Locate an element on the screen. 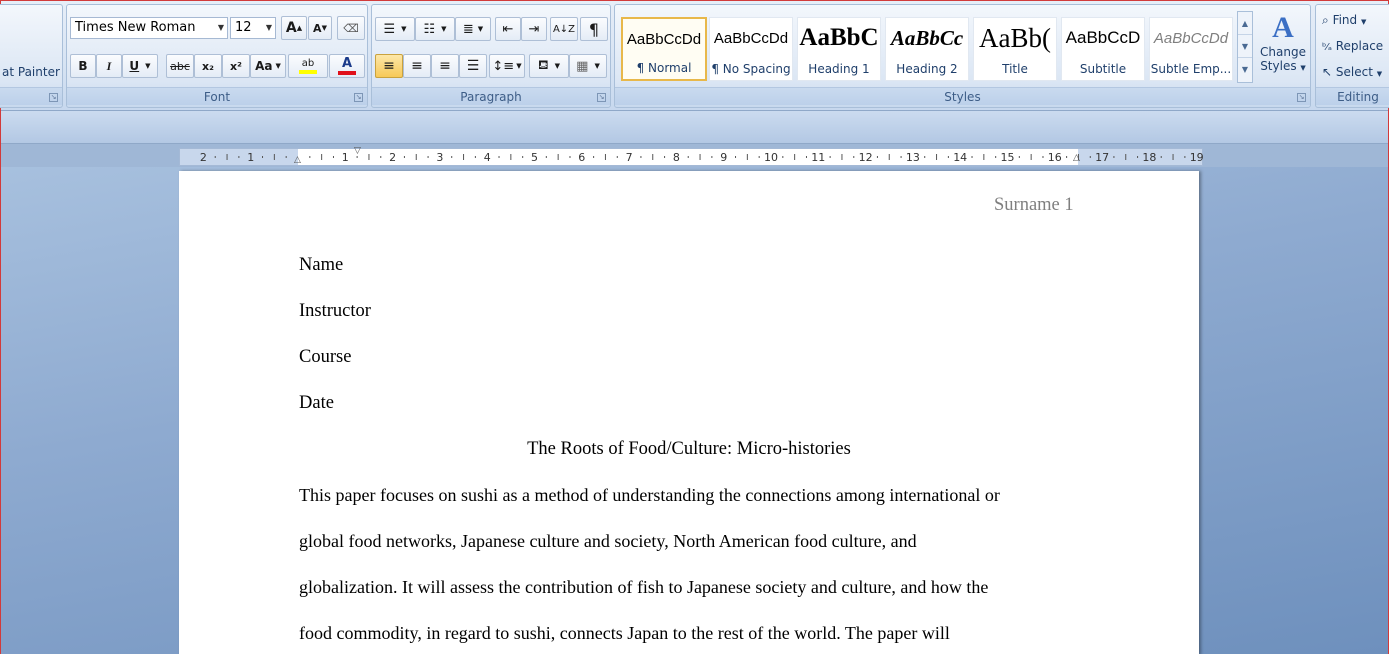  shrink-font-button: A ▼ is located at coordinates (320, 28).